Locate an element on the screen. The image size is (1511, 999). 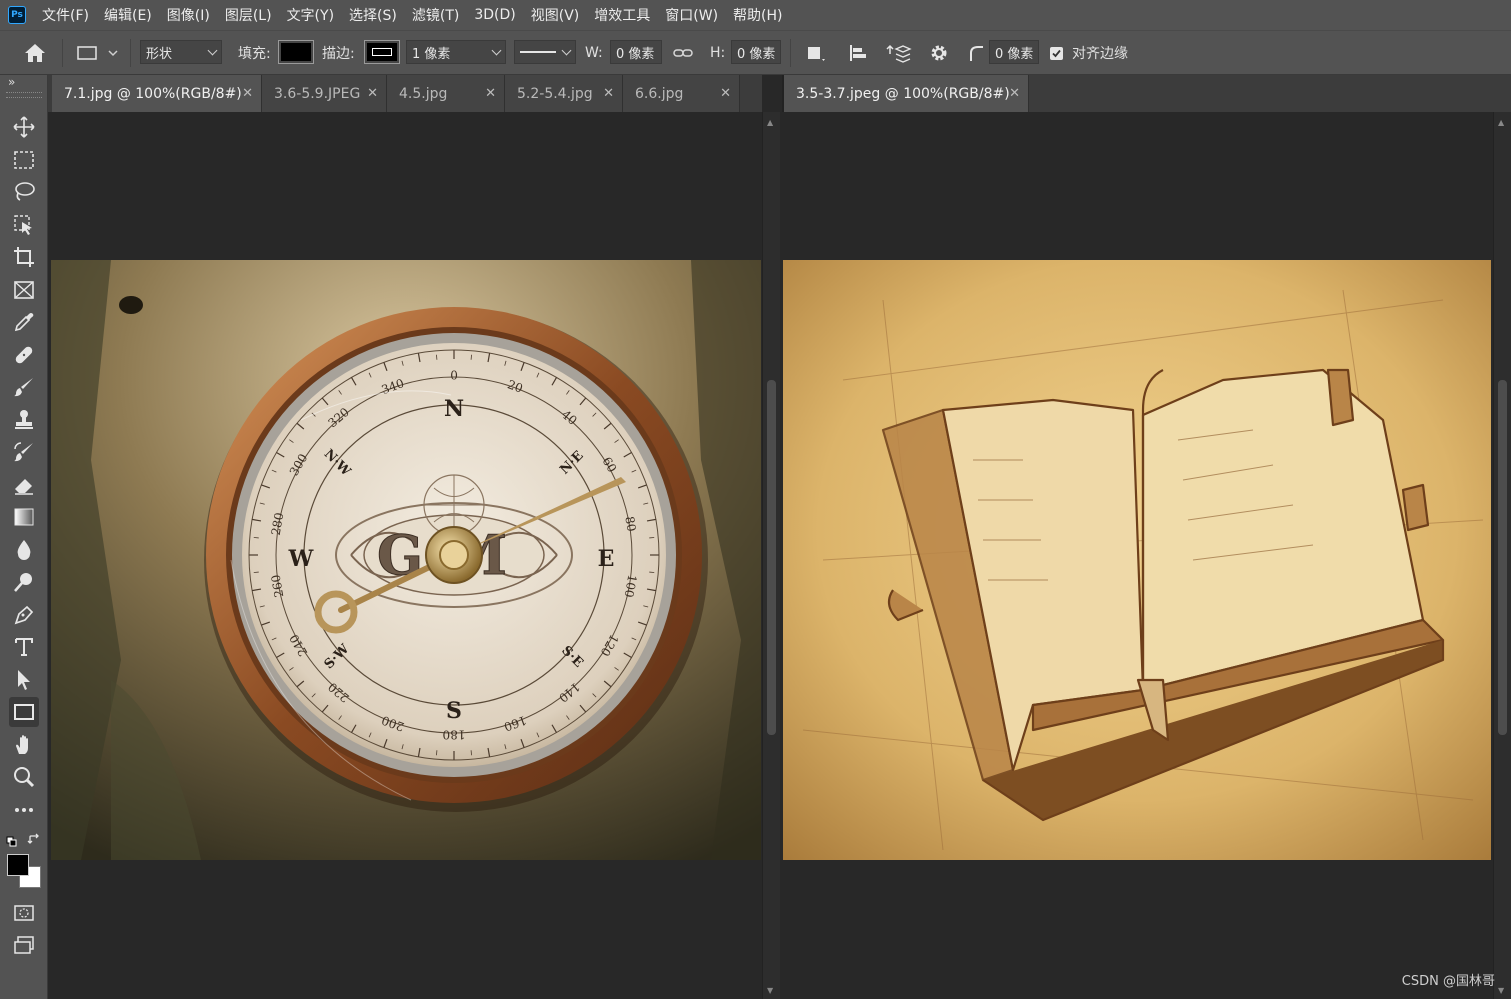
object-selection-tool is located at coordinates (24, 225).